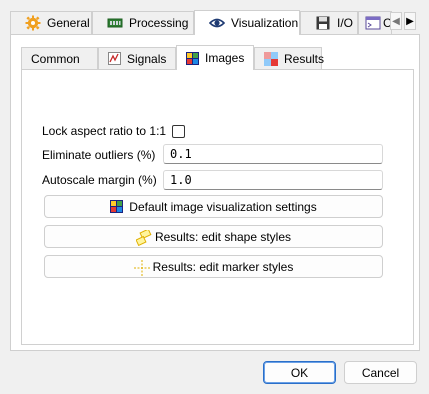  I want to click on edit-shape-styles-button: Results: edit shape styles, so click(213, 236).